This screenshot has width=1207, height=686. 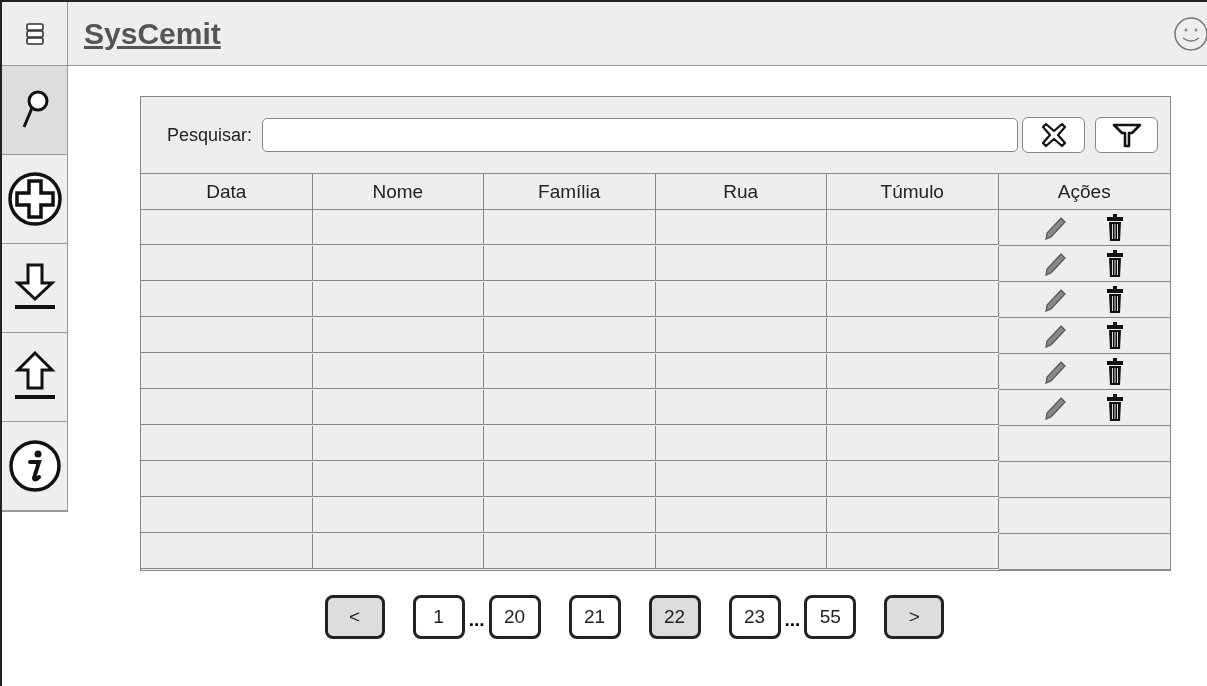 What do you see at coordinates (594, 617) in the screenshot?
I see `page-button: 21` at bounding box center [594, 617].